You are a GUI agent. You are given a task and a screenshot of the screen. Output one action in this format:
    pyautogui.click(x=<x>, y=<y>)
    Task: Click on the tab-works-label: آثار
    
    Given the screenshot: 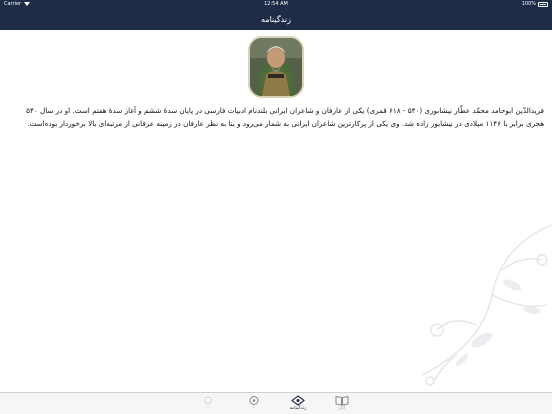 What is the action you would take?
    pyautogui.click(x=342, y=408)
    